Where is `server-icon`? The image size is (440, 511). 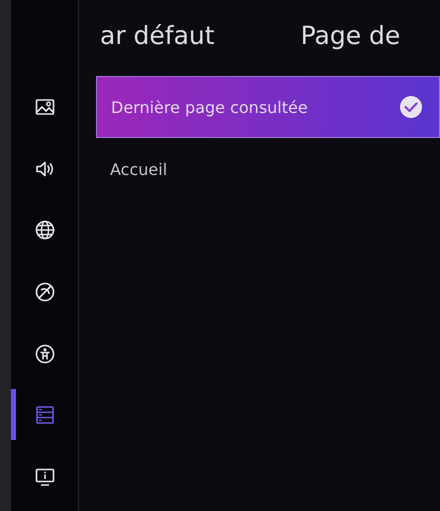
server-icon is located at coordinates (44, 415).